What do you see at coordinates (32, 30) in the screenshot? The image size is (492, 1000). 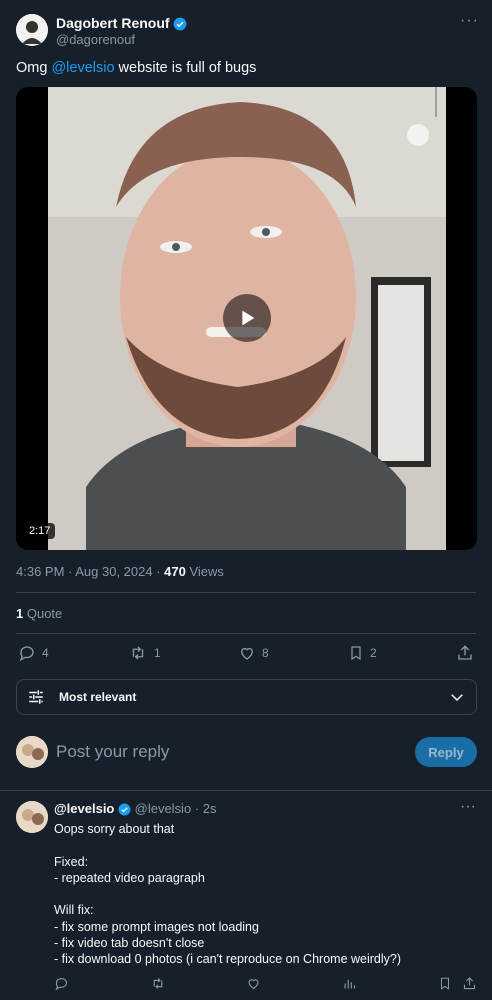 I see `author-avatar` at bounding box center [32, 30].